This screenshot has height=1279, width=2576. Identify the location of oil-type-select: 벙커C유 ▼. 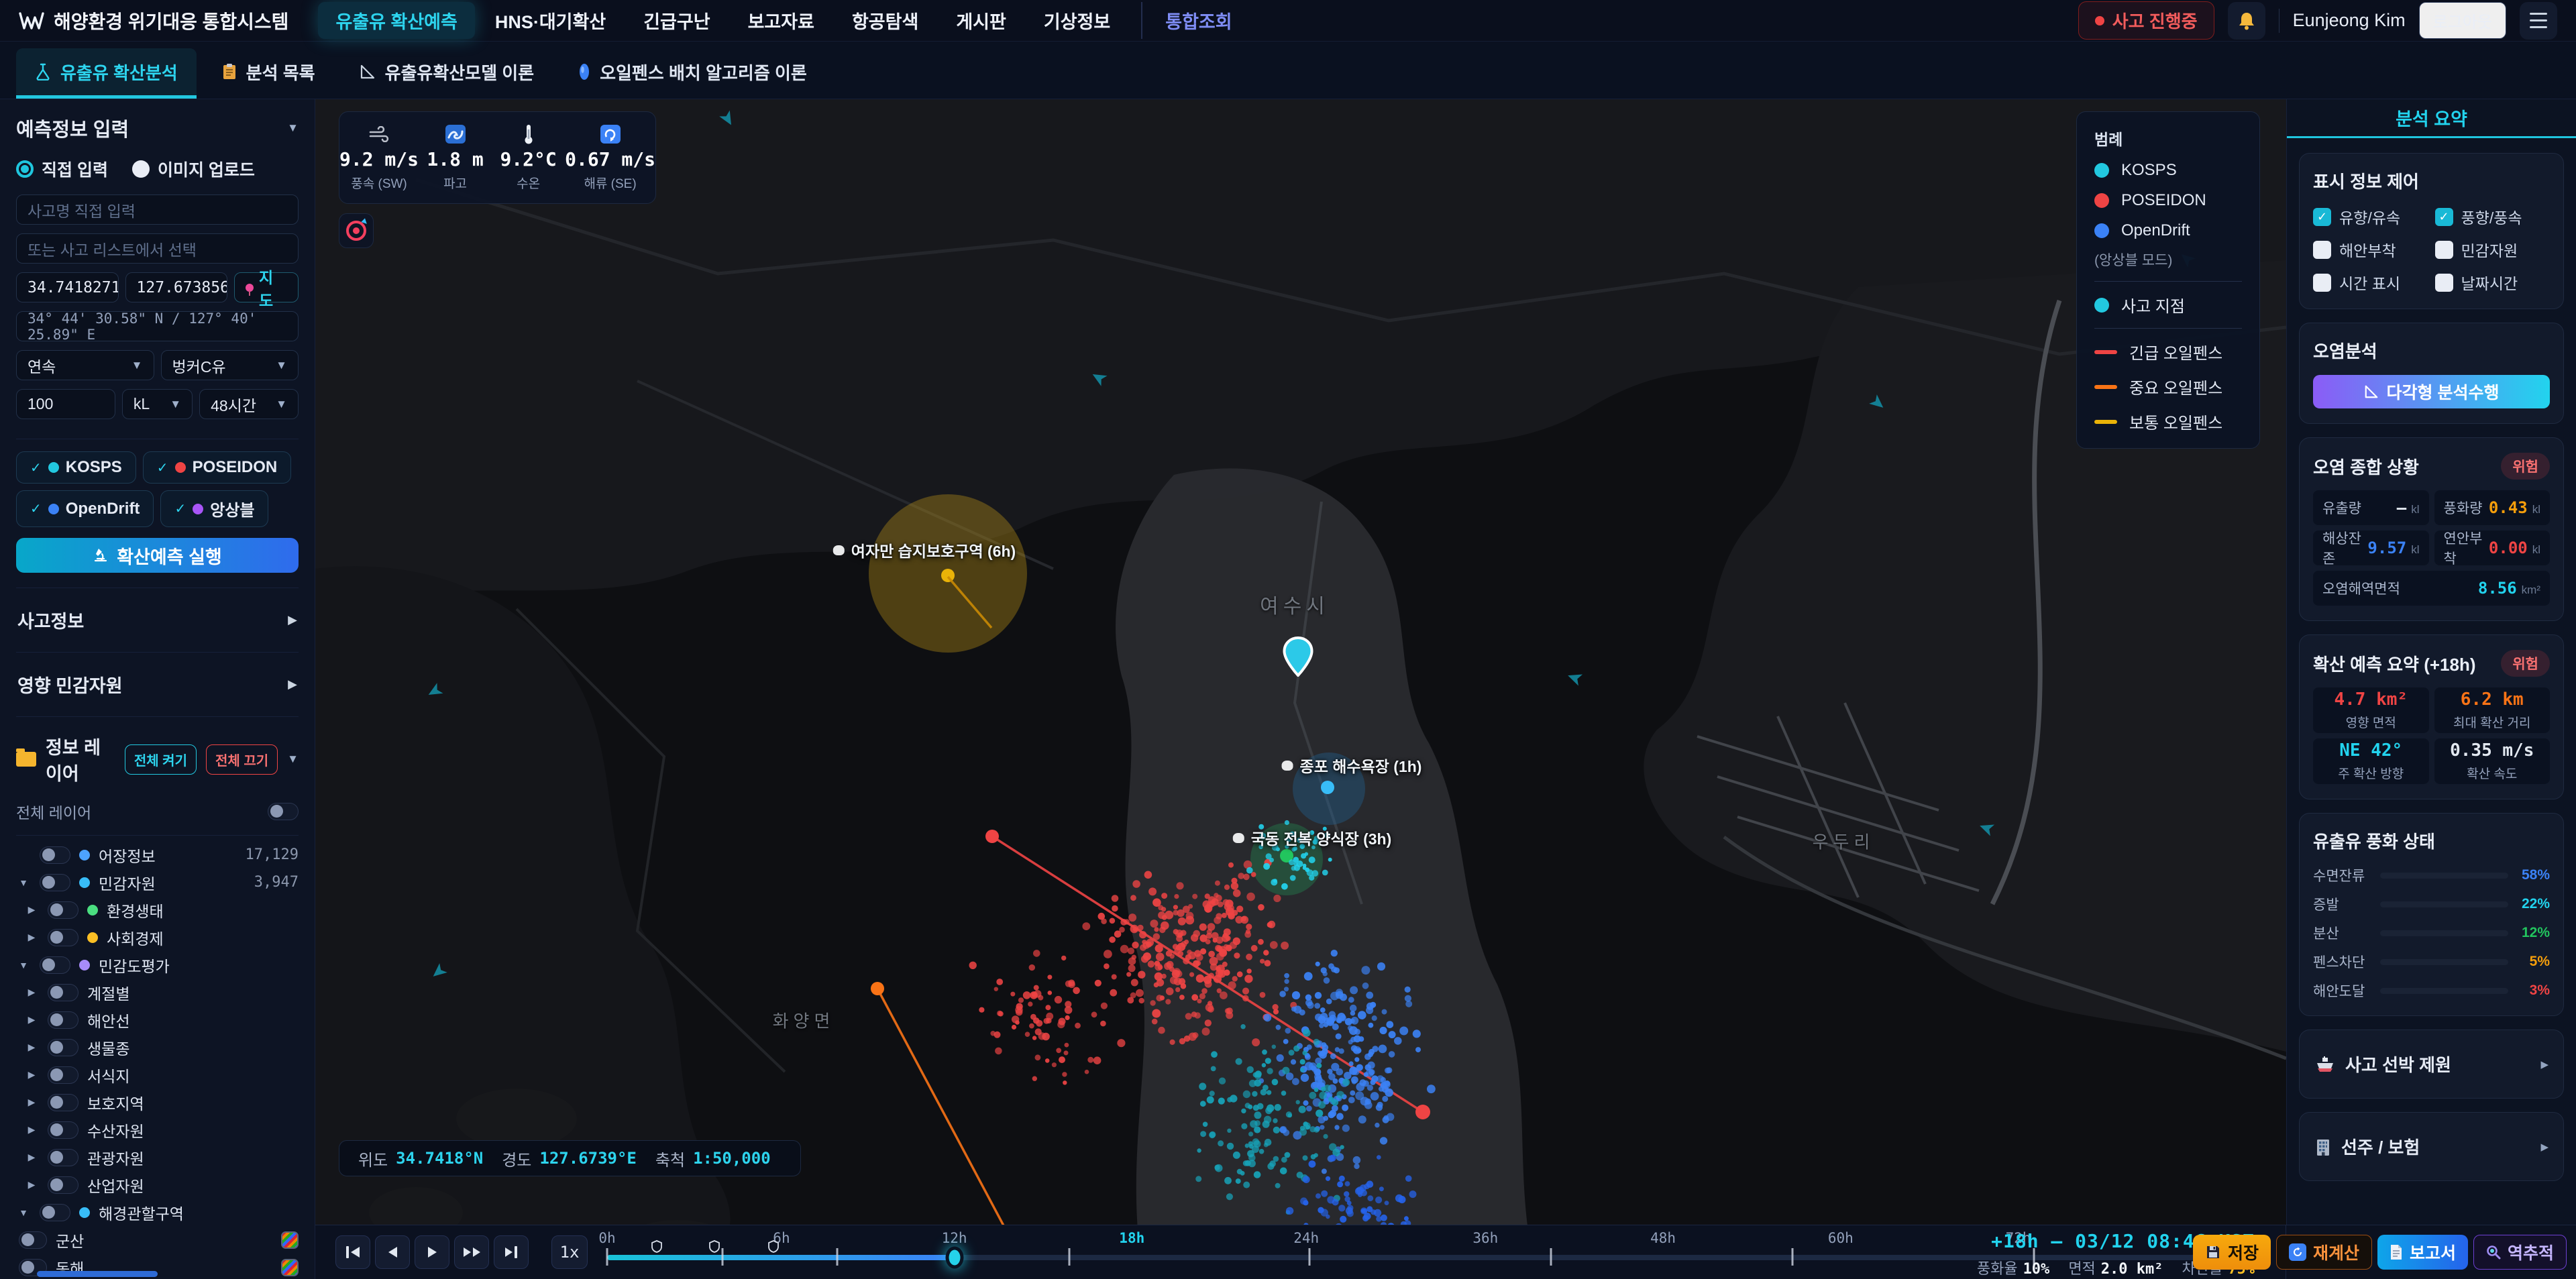
(229, 365).